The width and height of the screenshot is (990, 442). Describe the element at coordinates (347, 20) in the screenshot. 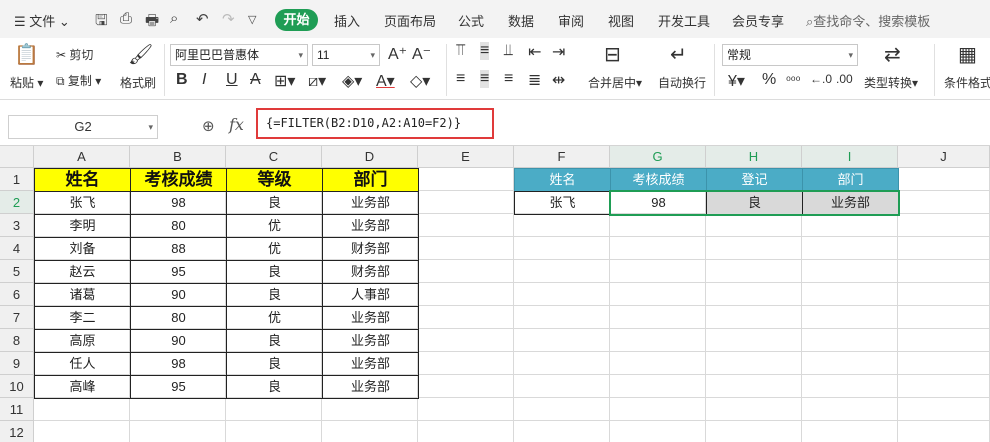

I see `tab-insert: 插入` at that location.